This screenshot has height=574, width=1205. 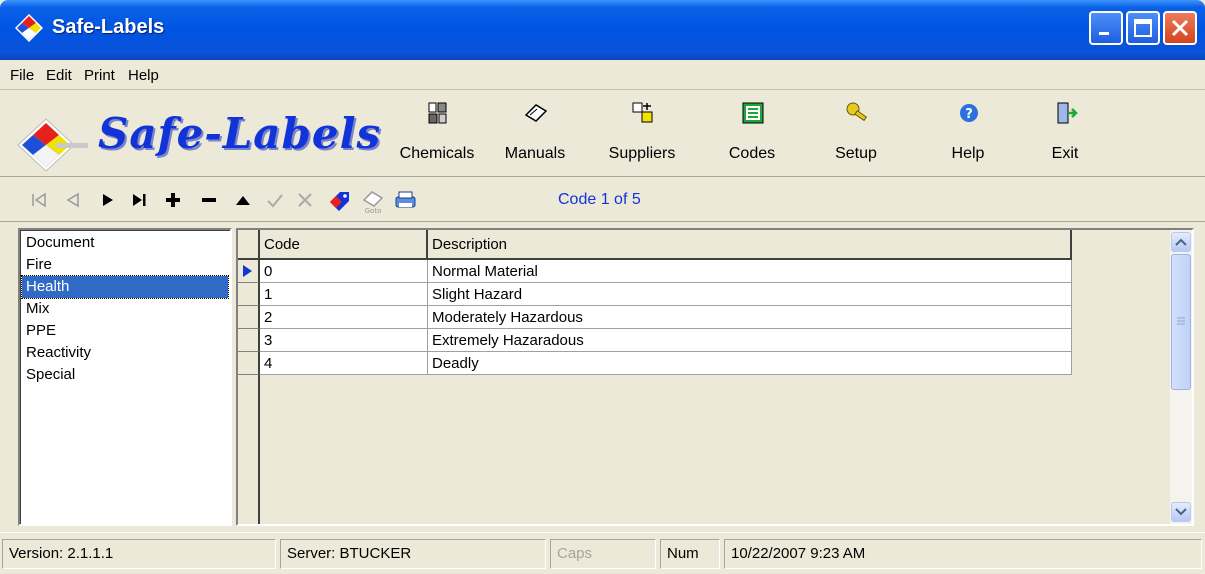 I want to click on triangle-up-icon, so click(x=243, y=200).